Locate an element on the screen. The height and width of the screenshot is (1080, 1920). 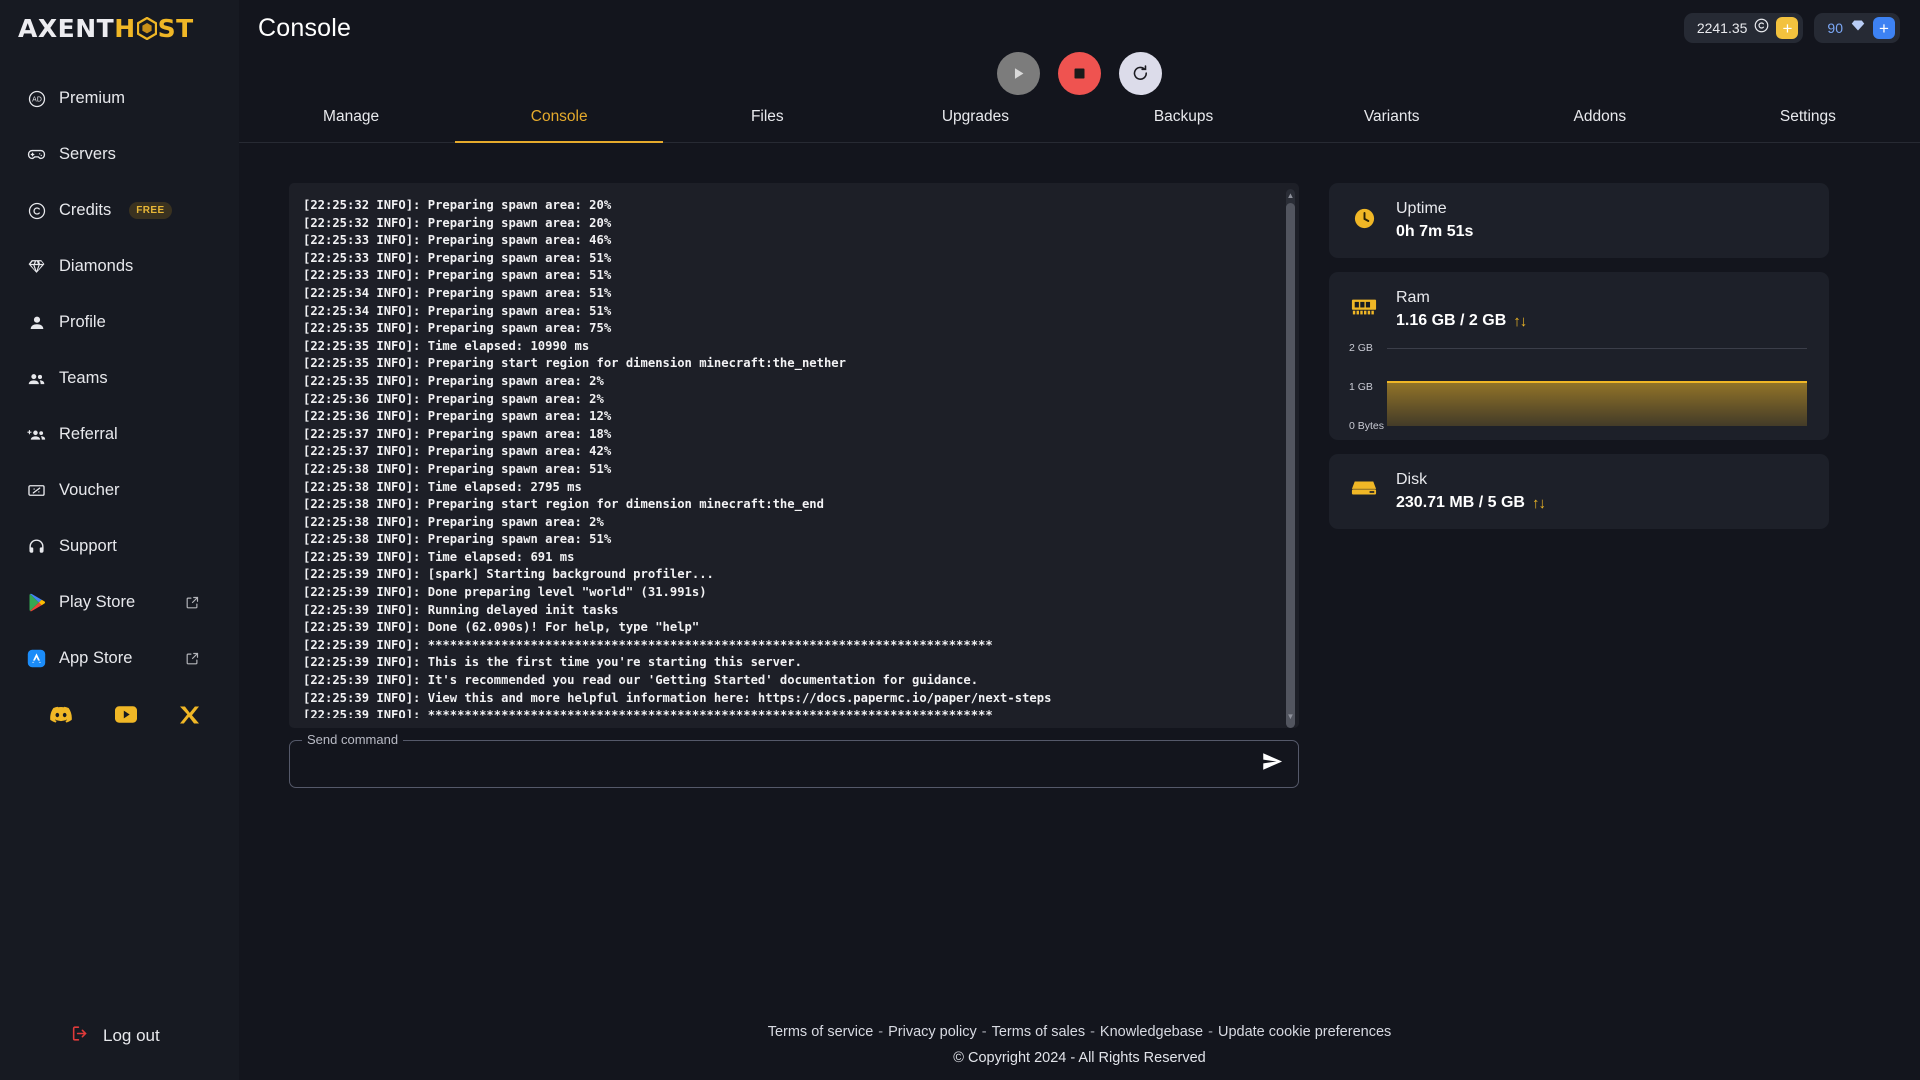
disk-value: 230.71 MB / 5 GB is located at coordinates (1460, 502).